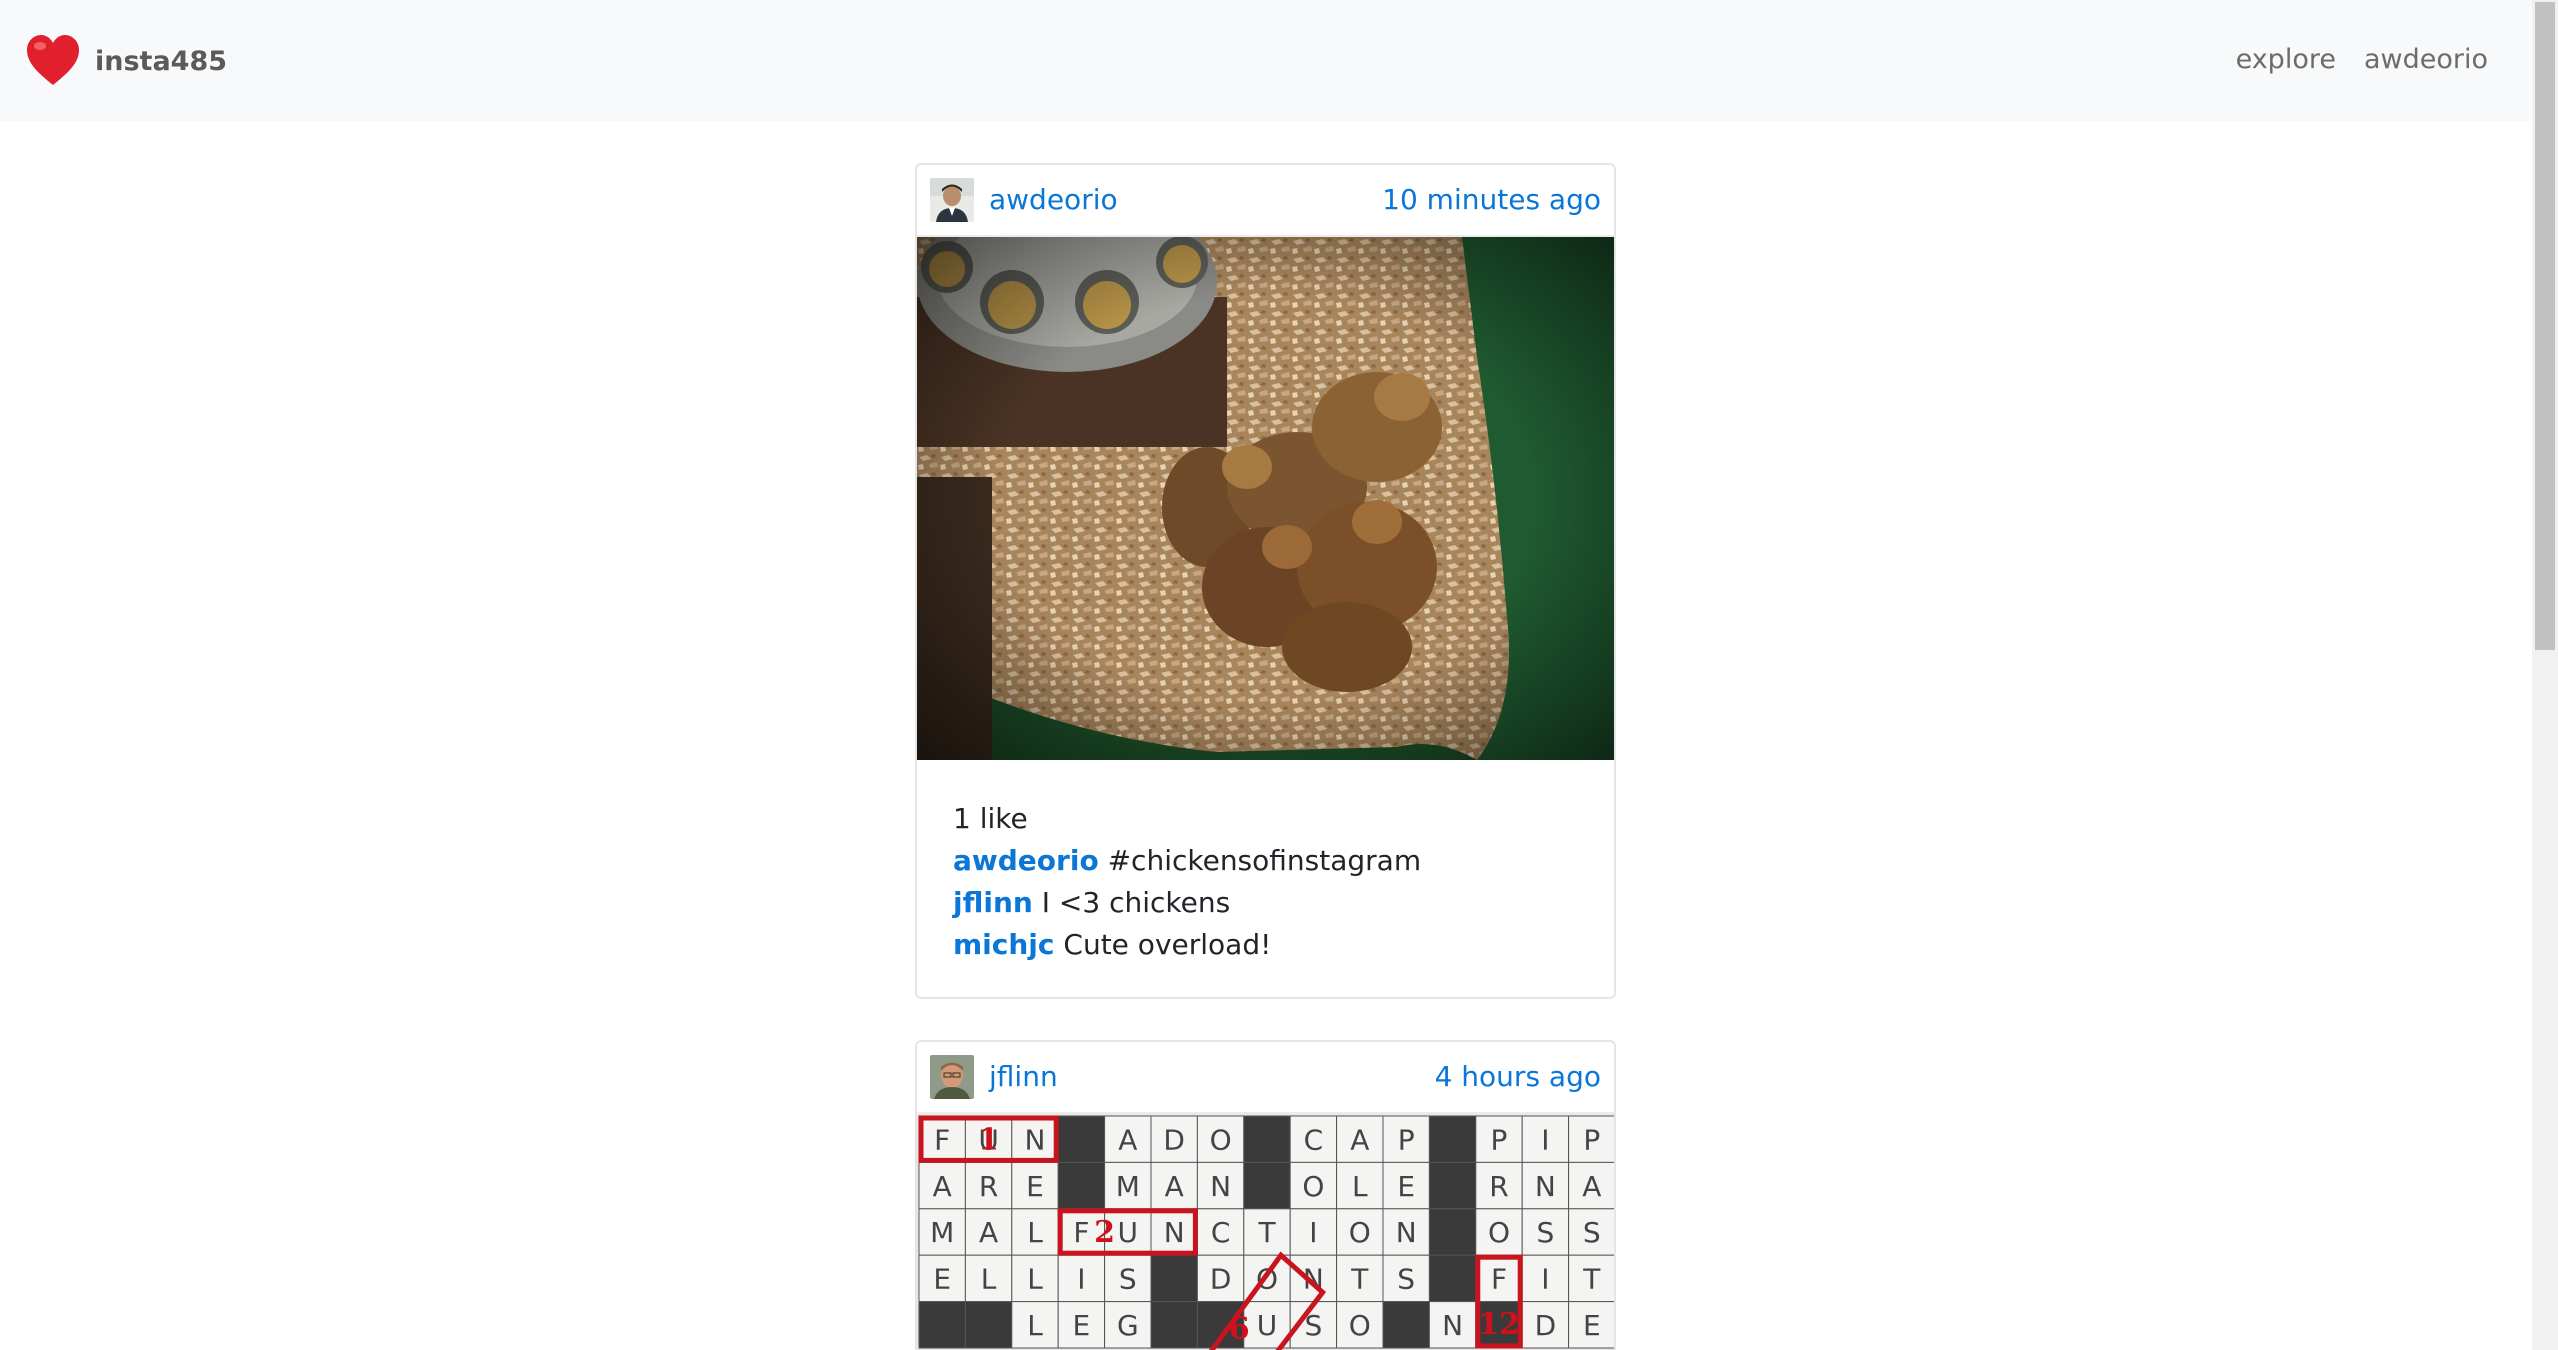 The height and width of the screenshot is (1350, 2558). I want to click on highlight-label: 2, so click(1104, 1232).